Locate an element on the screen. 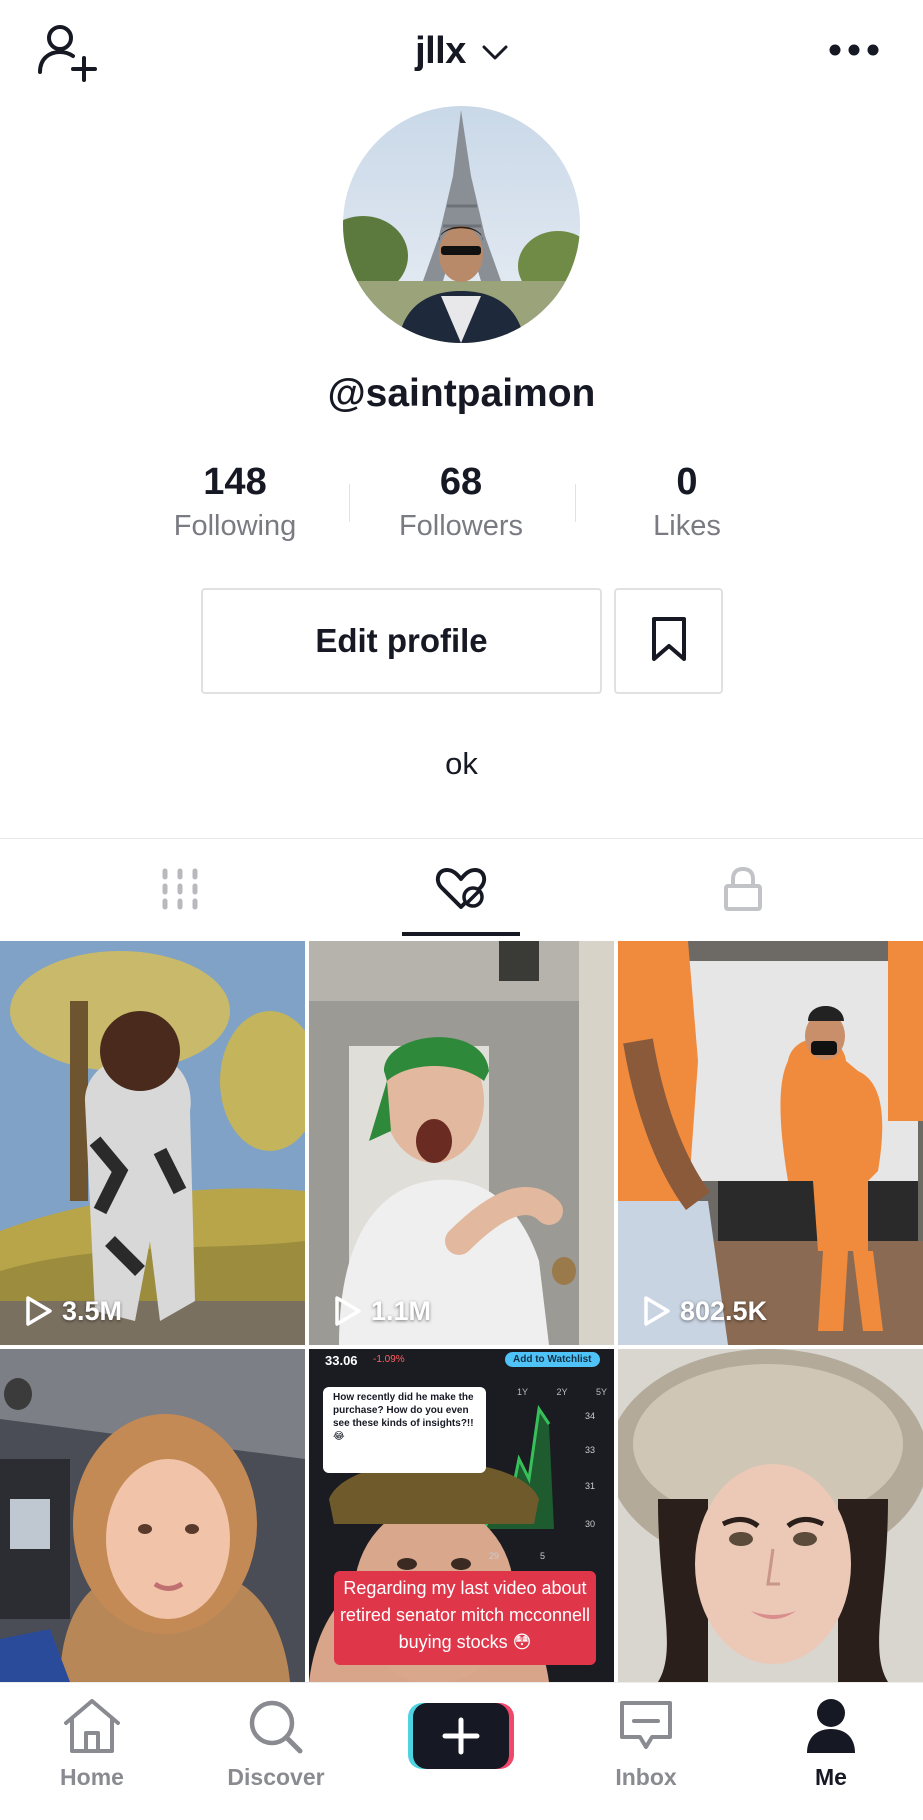 This screenshot has height=1820, width=923. range-2y: 2Y is located at coordinates (562, 1392).